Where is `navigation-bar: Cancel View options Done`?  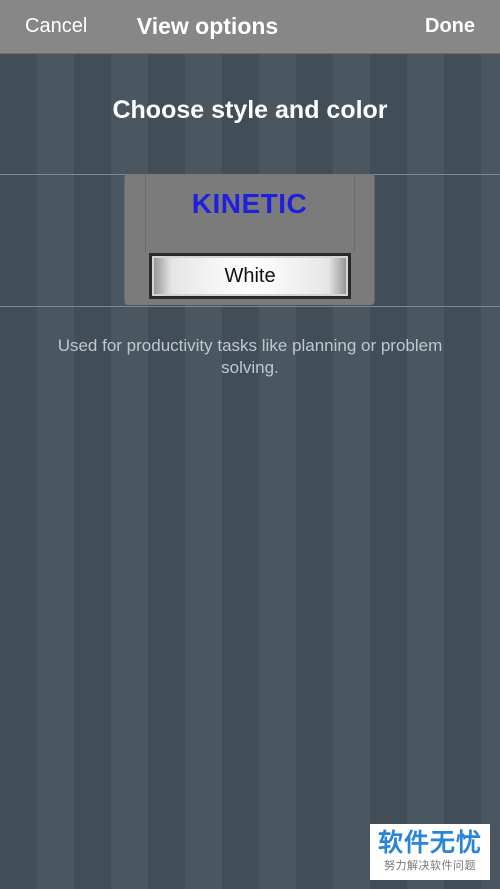 navigation-bar: Cancel View options Done is located at coordinates (250, 27).